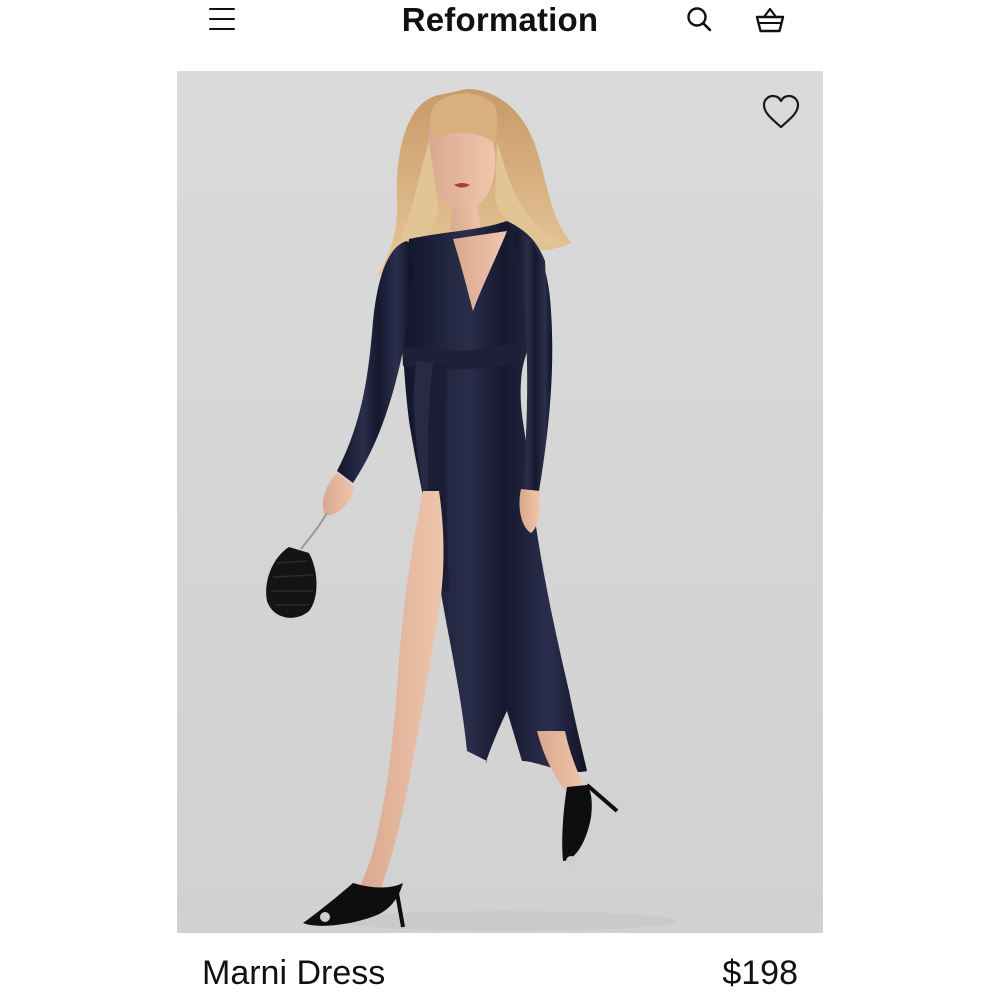  What do you see at coordinates (293, 973) in the screenshot?
I see `product-name: Marni Dress` at bounding box center [293, 973].